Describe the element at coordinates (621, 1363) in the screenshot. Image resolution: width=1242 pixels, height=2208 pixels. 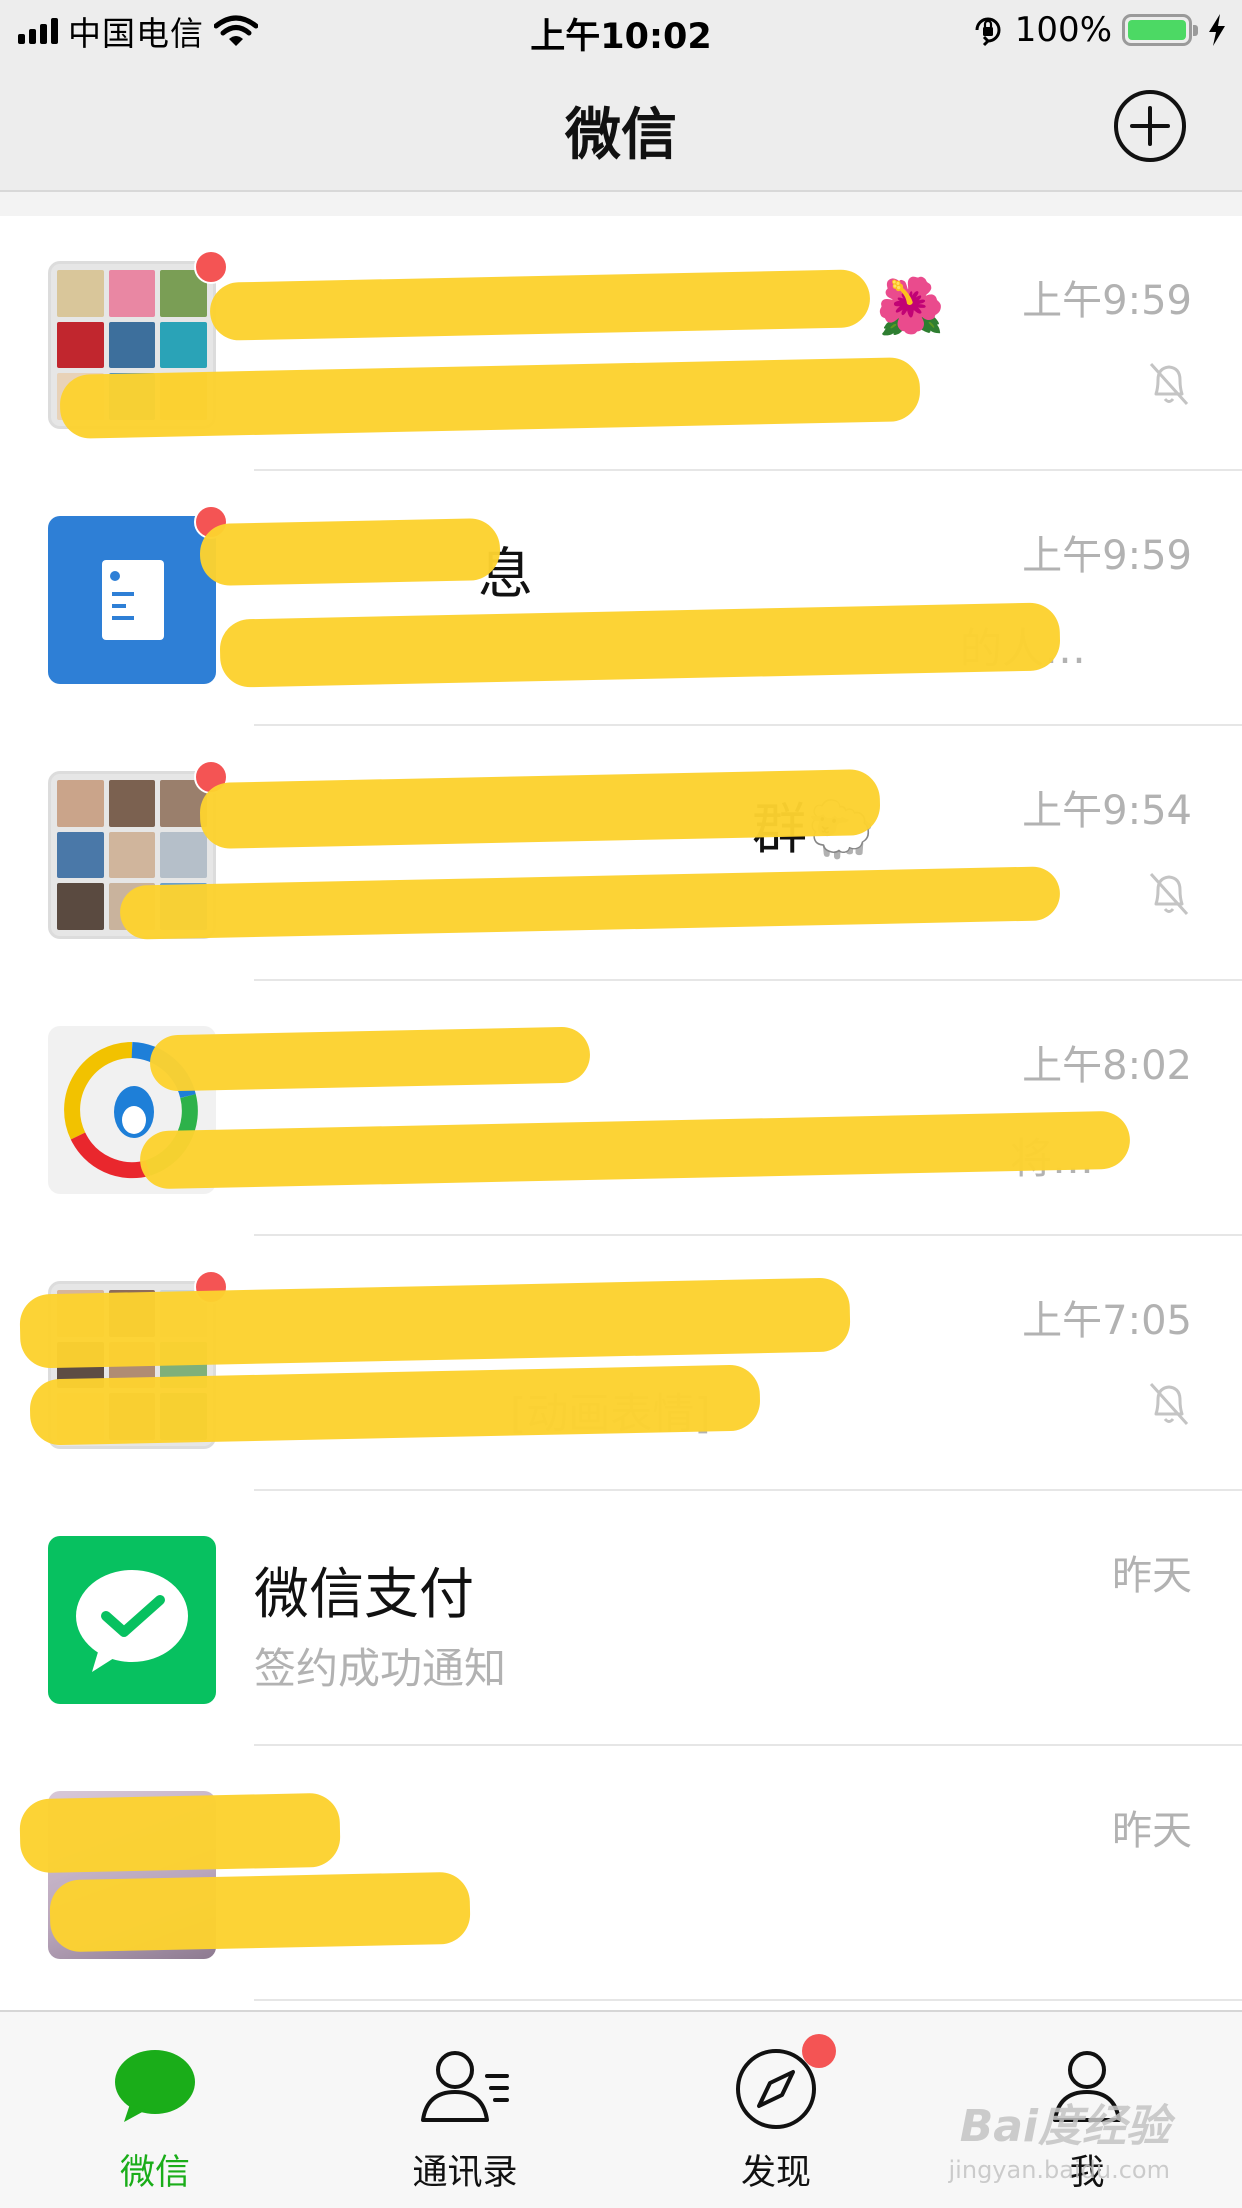
I see `chat-row: [动画表情] 上午7:05` at that location.